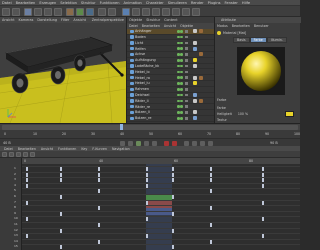 The width and height of the screenshot is (320, 250). I want to click on menu-item-2: Erzeugen, so click(47, 3).